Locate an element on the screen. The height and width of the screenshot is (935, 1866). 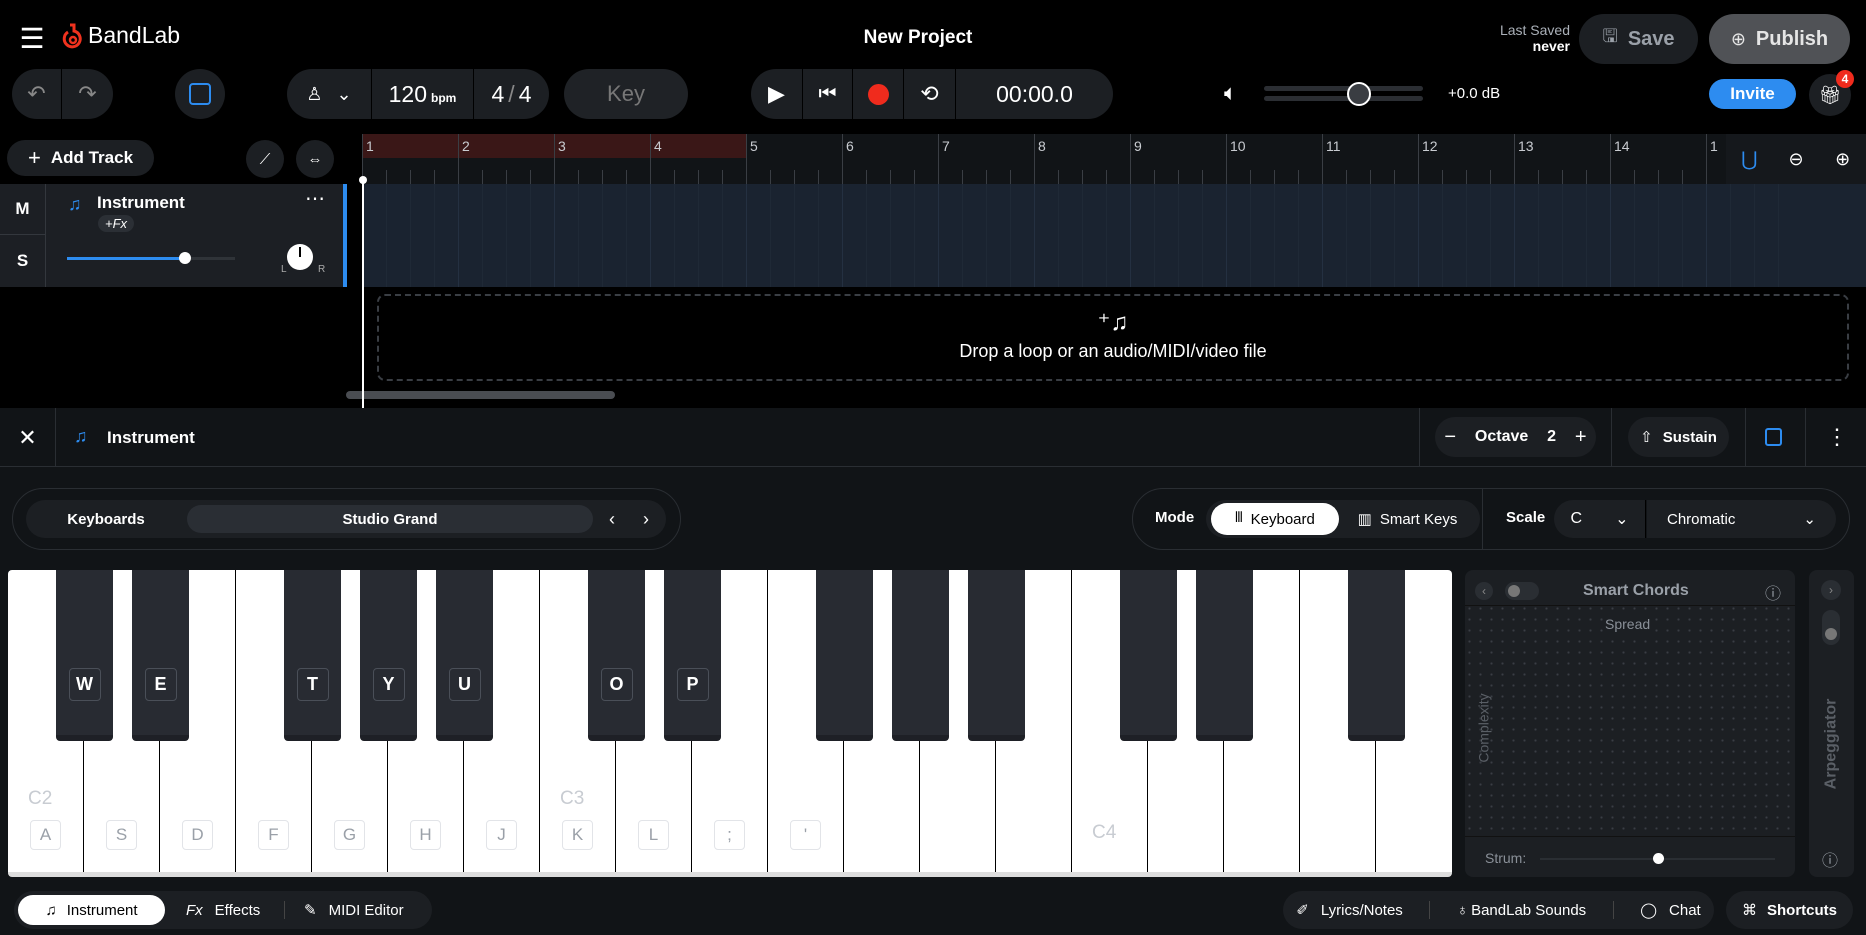
tab-midi-editor: ✎ MIDI Editor is located at coordinates (354, 910).